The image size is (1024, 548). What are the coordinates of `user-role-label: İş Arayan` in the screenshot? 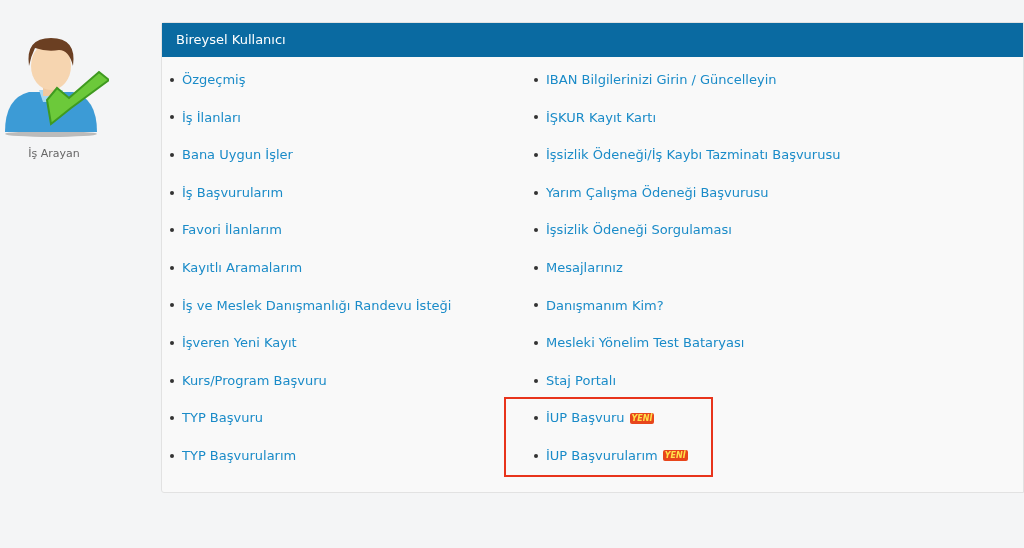 It's located at (54, 154).